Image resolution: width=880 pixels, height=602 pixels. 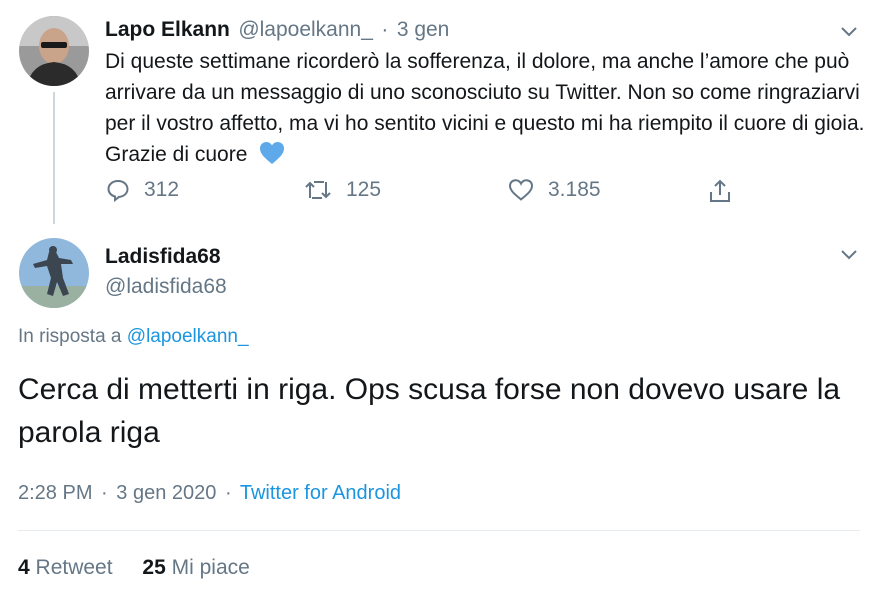 I want to click on like-stat: 25 Mi piace, so click(x=195, y=567).